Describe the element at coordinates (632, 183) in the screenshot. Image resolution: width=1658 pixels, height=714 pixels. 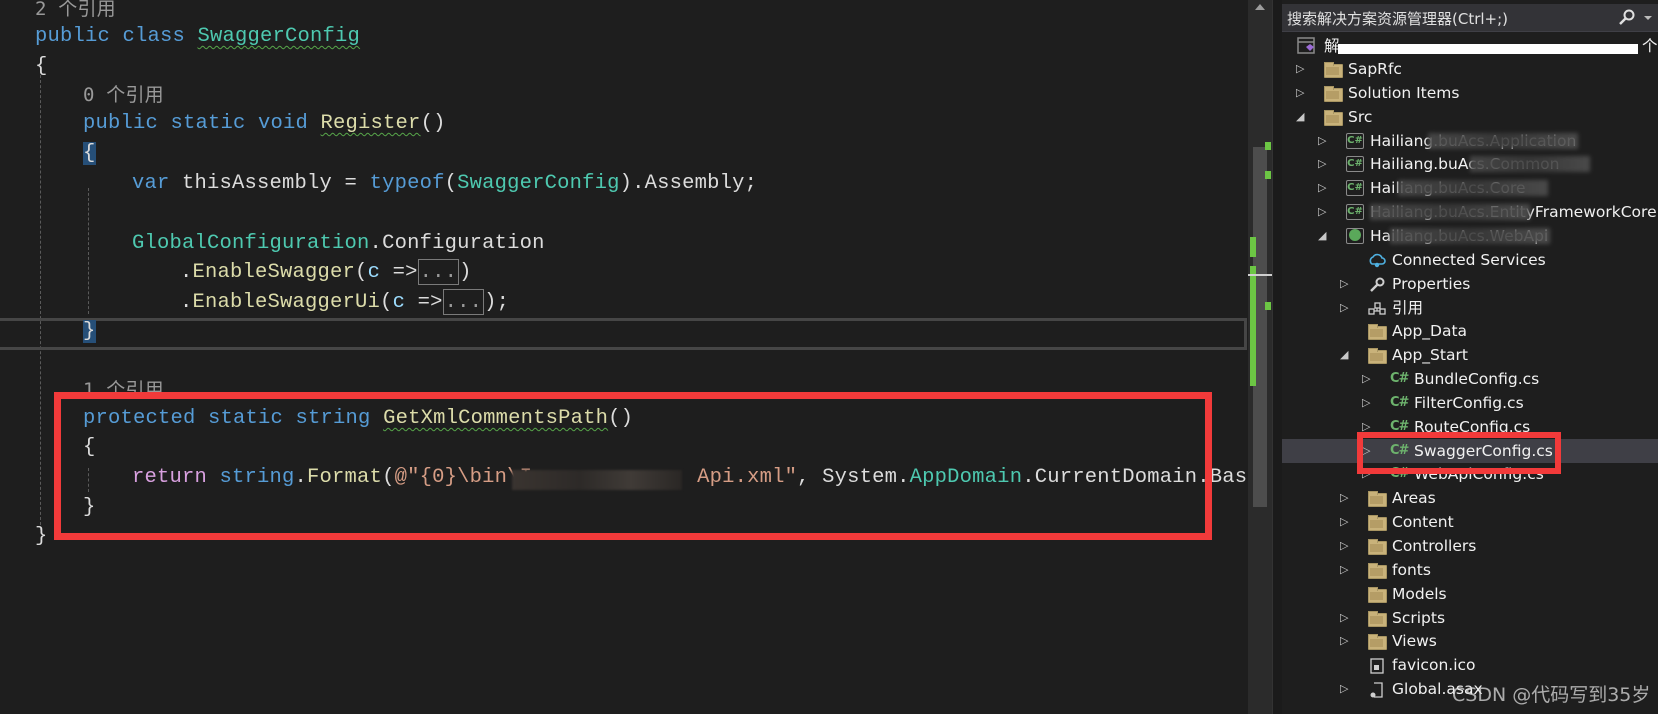
I see `punctuation: ).` at that location.